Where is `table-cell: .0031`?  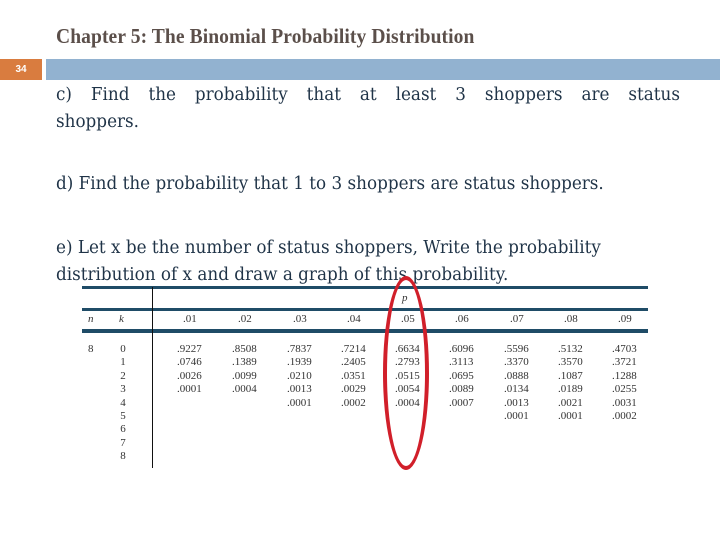 table-cell: .0031 is located at coordinates (624, 402).